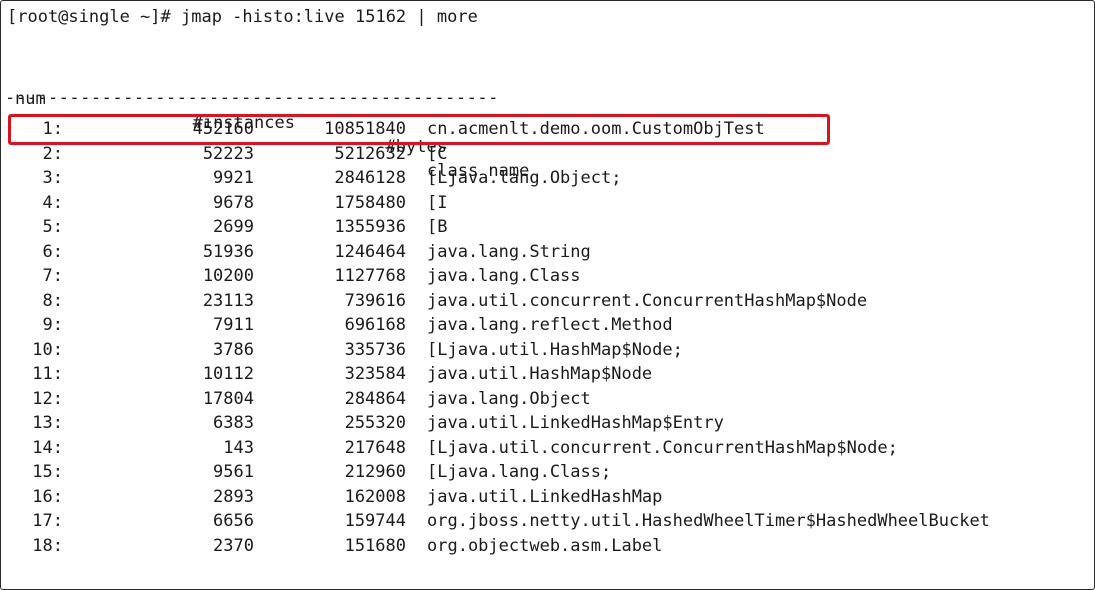 Image resolution: width=1095 pixels, height=590 pixels. Describe the element at coordinates (437, 153) in the screenshot. I see `row-class-name: [C` at that location.